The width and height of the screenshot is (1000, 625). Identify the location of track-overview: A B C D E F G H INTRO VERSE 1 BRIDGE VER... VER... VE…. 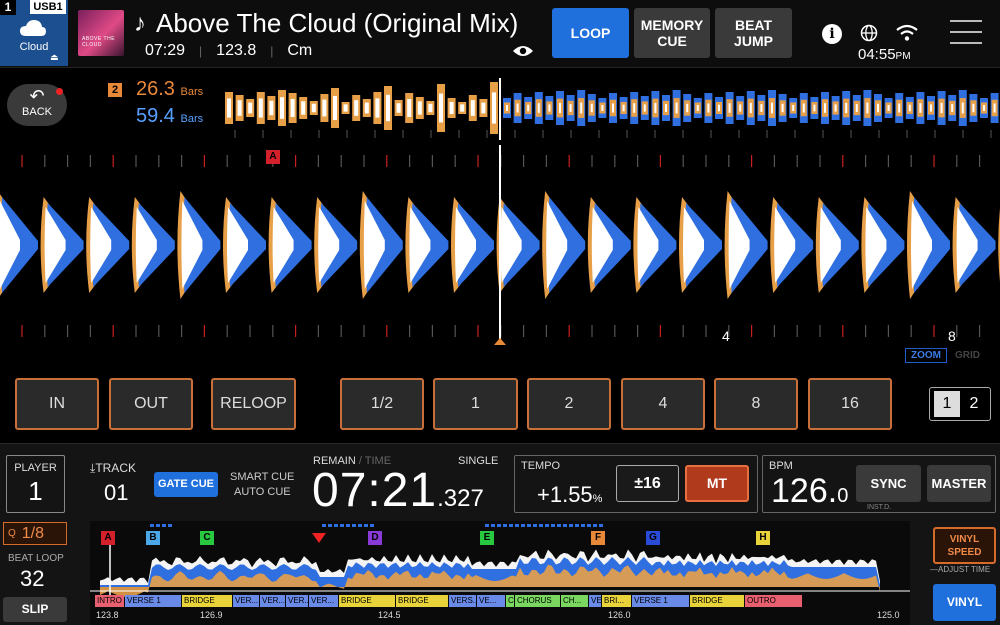
(500, 573).